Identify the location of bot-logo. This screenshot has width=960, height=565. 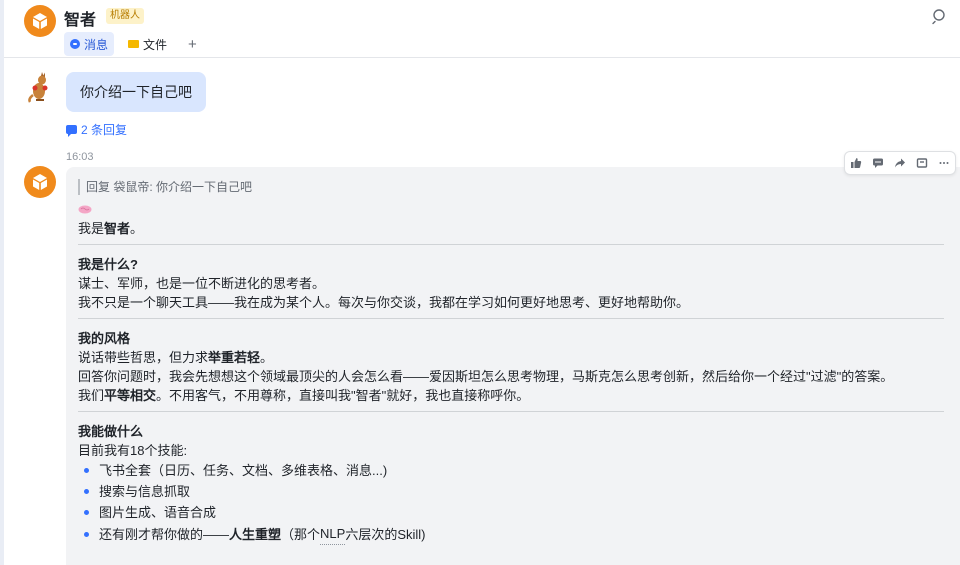
(40, 21).